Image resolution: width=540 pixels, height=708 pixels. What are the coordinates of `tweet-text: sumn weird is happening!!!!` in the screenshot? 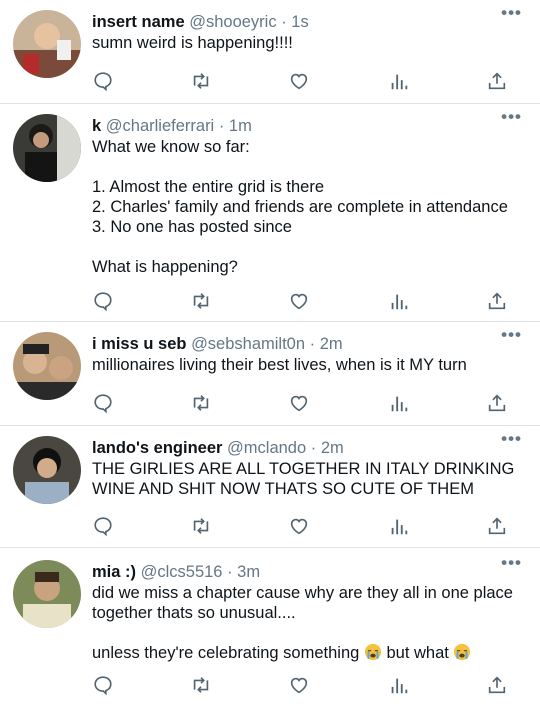 It's located at (309, 43).